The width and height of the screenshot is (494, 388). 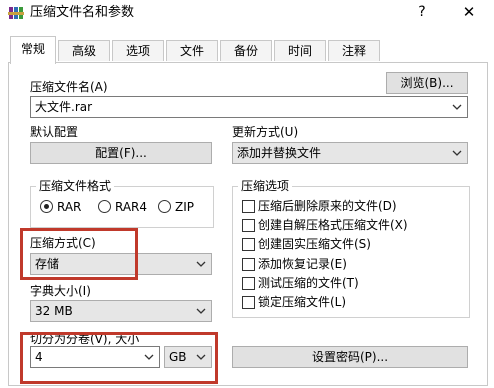 I want to click on compression-method-select: 存储, so click(x=121, y=264).